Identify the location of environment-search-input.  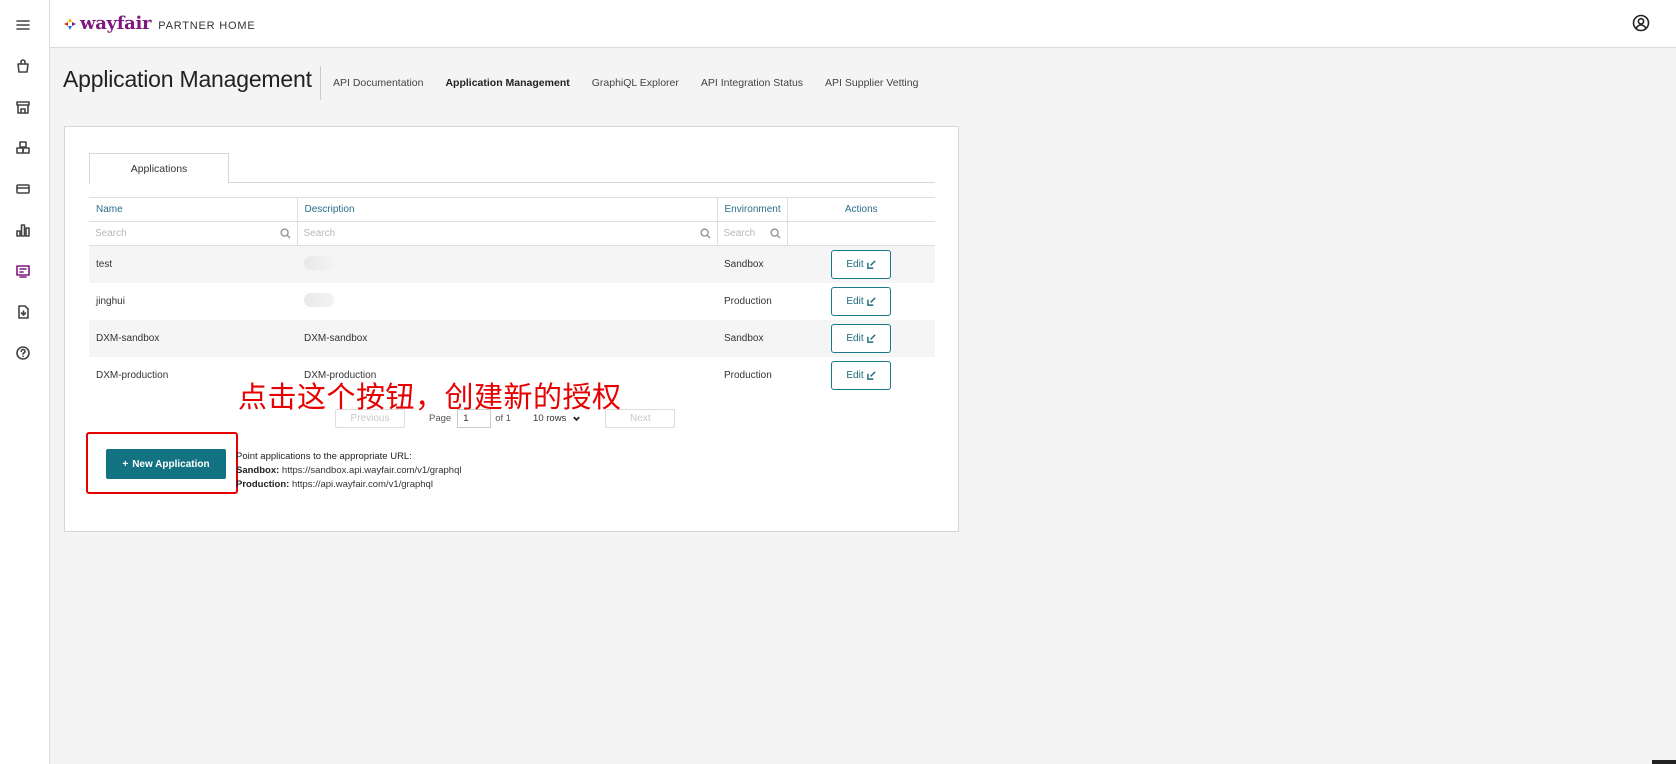
(746, 233).